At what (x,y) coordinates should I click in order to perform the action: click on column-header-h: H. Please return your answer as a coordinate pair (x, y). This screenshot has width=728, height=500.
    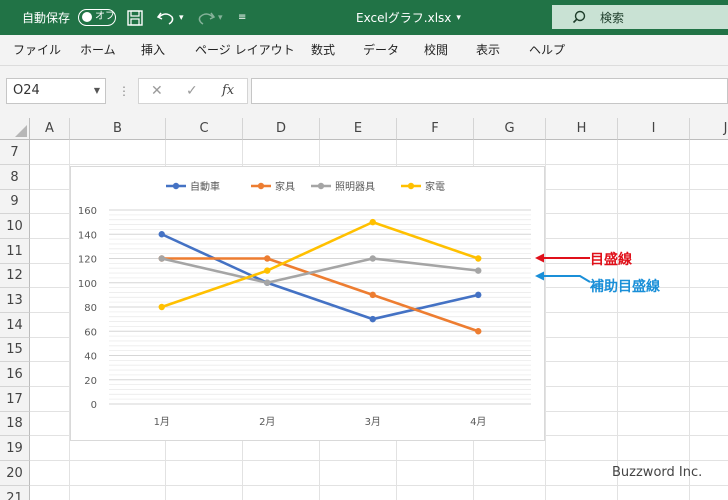
    Looking at the image, I should click on (582, 129).